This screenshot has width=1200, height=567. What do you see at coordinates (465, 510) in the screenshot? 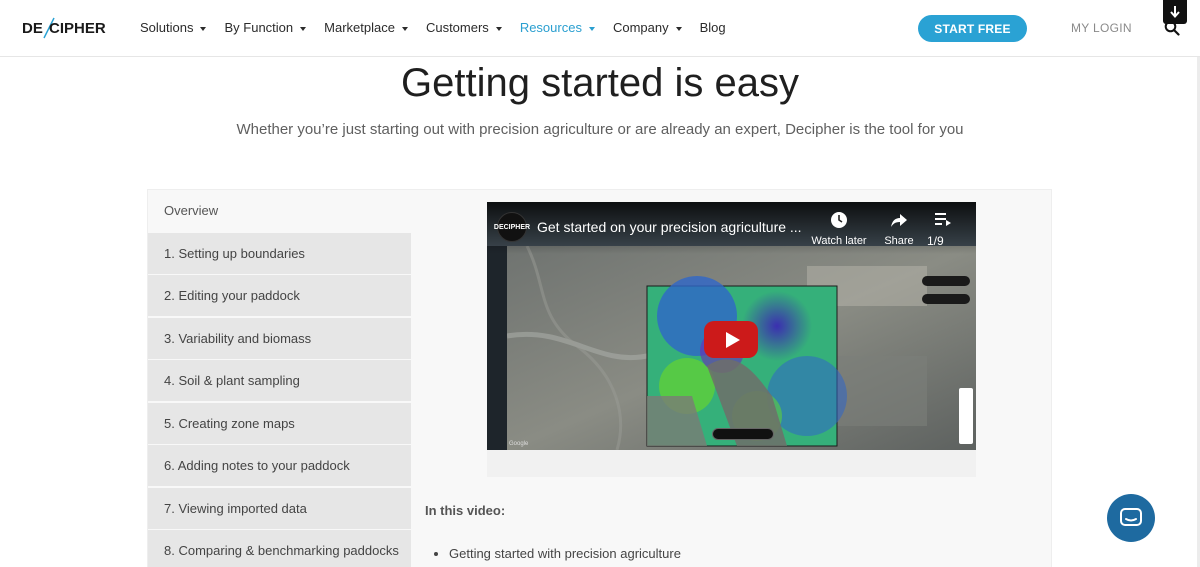
I see `in-this-video-heading: In this video:` at bounding box center [465, 510].